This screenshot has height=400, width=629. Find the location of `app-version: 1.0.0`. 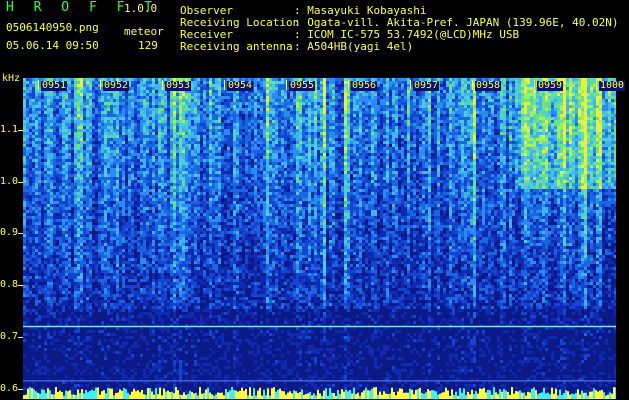

app-version: 1.0.0 is located at coordinates (141, 8).